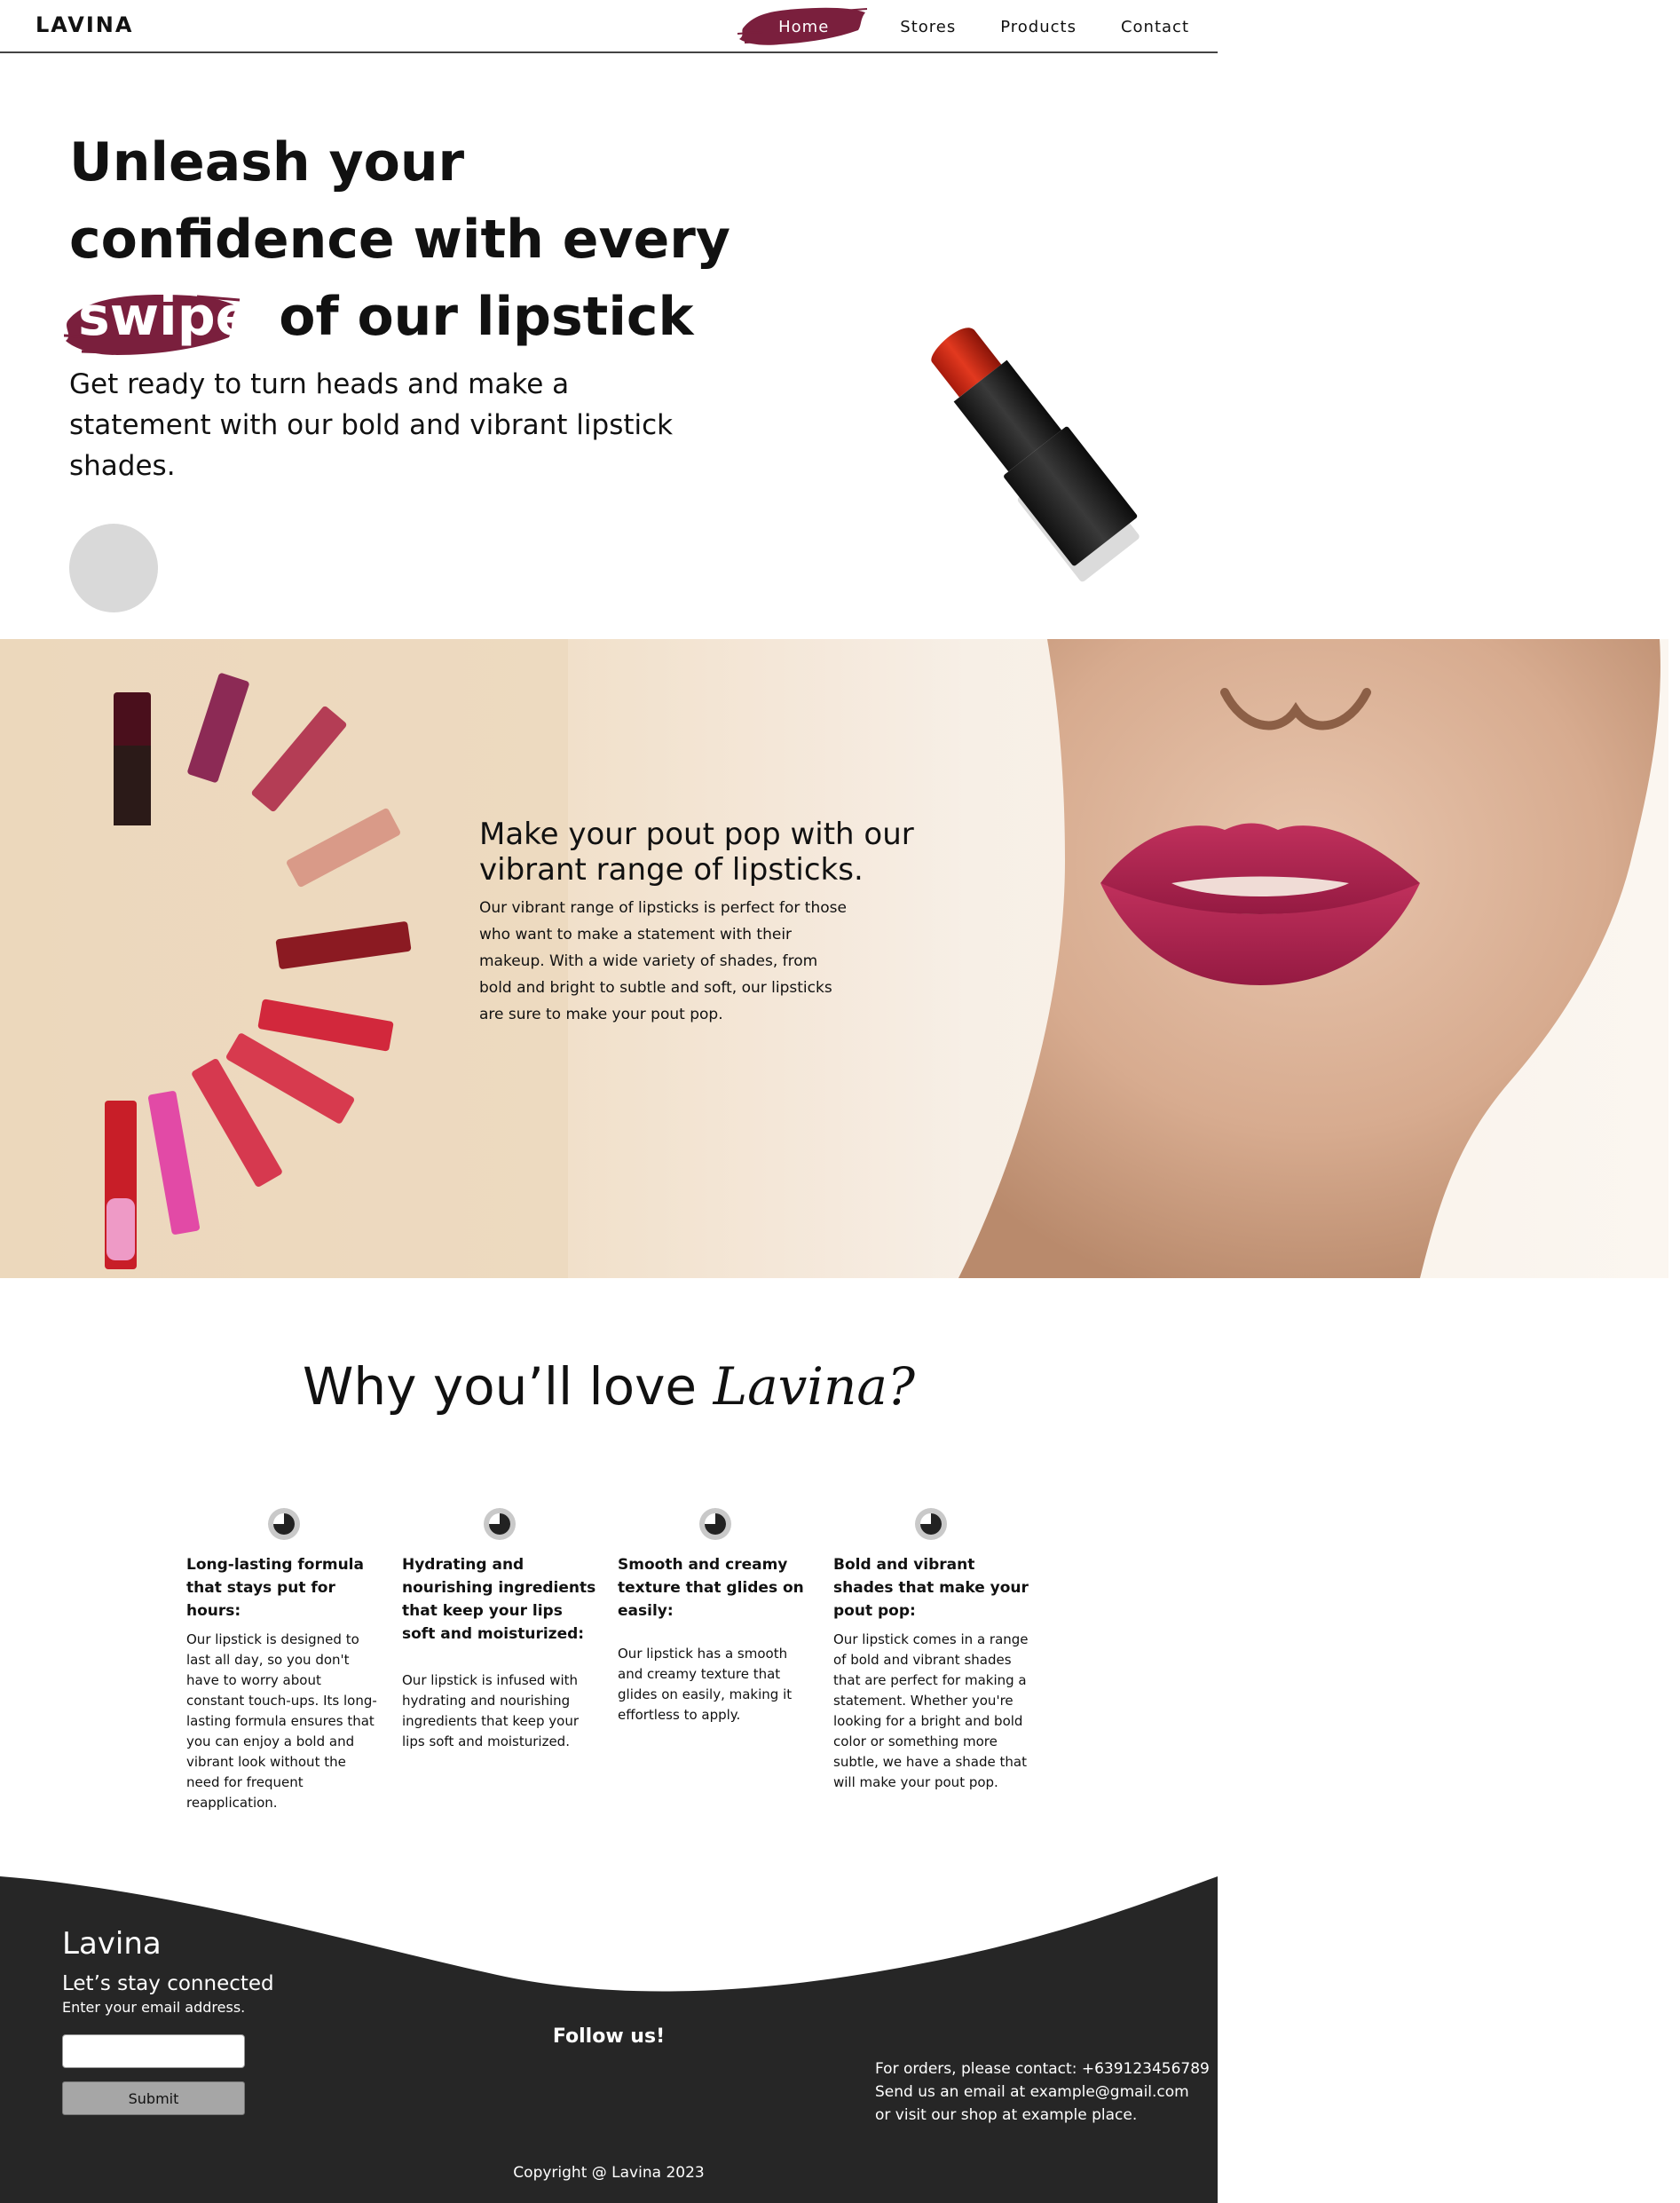  Describe the element at coordinates (162, 317) in the screenshot. I see `hero-highlight-word: swipe` at that location.